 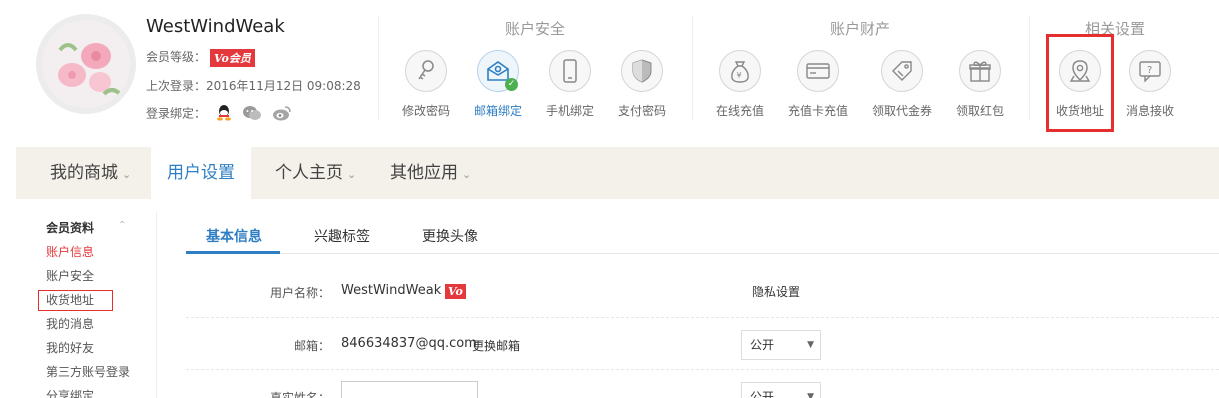 What do you see at coordinates (1080, 83) in the screenshot?
I see `highlight-box` at bounding box center [1080, 83].